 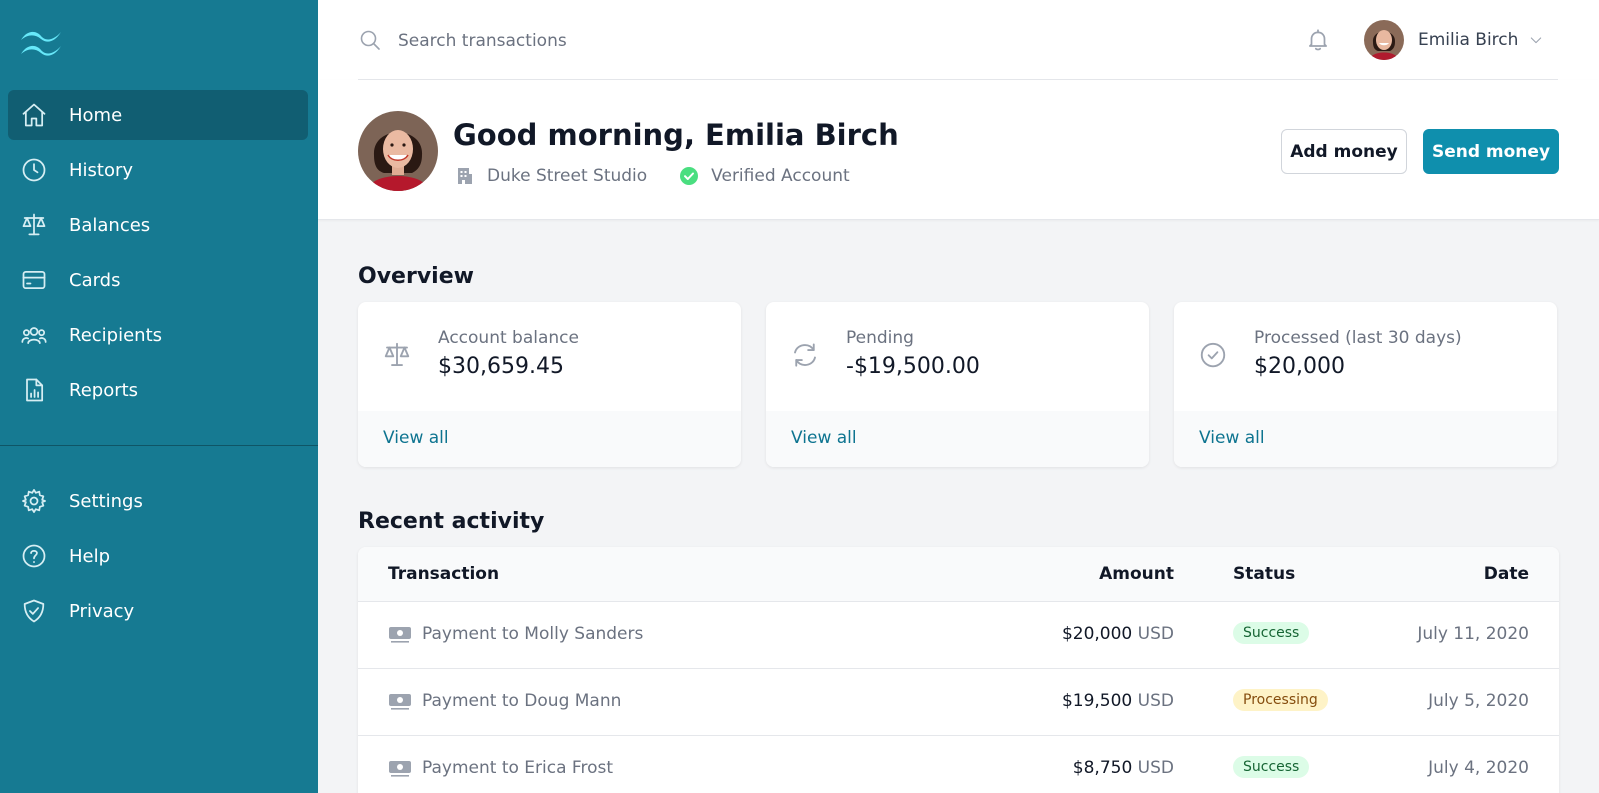 I want to click on office-building-icon, so click(x=465, y=176).